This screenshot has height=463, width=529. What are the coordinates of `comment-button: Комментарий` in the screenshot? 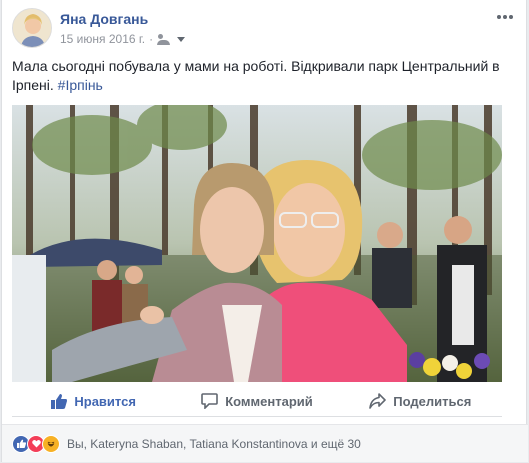 It's located at (256, 401).